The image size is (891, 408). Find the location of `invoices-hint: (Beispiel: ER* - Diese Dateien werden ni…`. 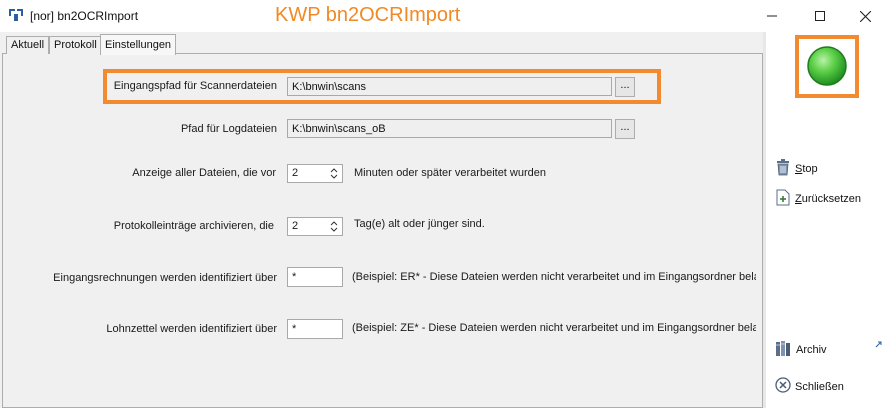

invoices-hint: (Beispiel: ER* - Diese Dateien werden ni… is located at coordinates (554, 277).